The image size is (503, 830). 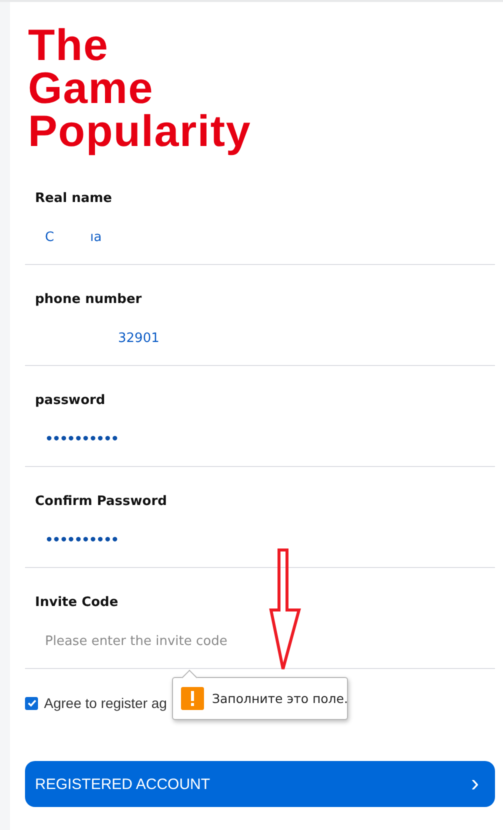 What do you see at coordinates (265, 642) in the screenshot?
I see `input-field: Please enter the invite code` at bounding box center [265, 642].